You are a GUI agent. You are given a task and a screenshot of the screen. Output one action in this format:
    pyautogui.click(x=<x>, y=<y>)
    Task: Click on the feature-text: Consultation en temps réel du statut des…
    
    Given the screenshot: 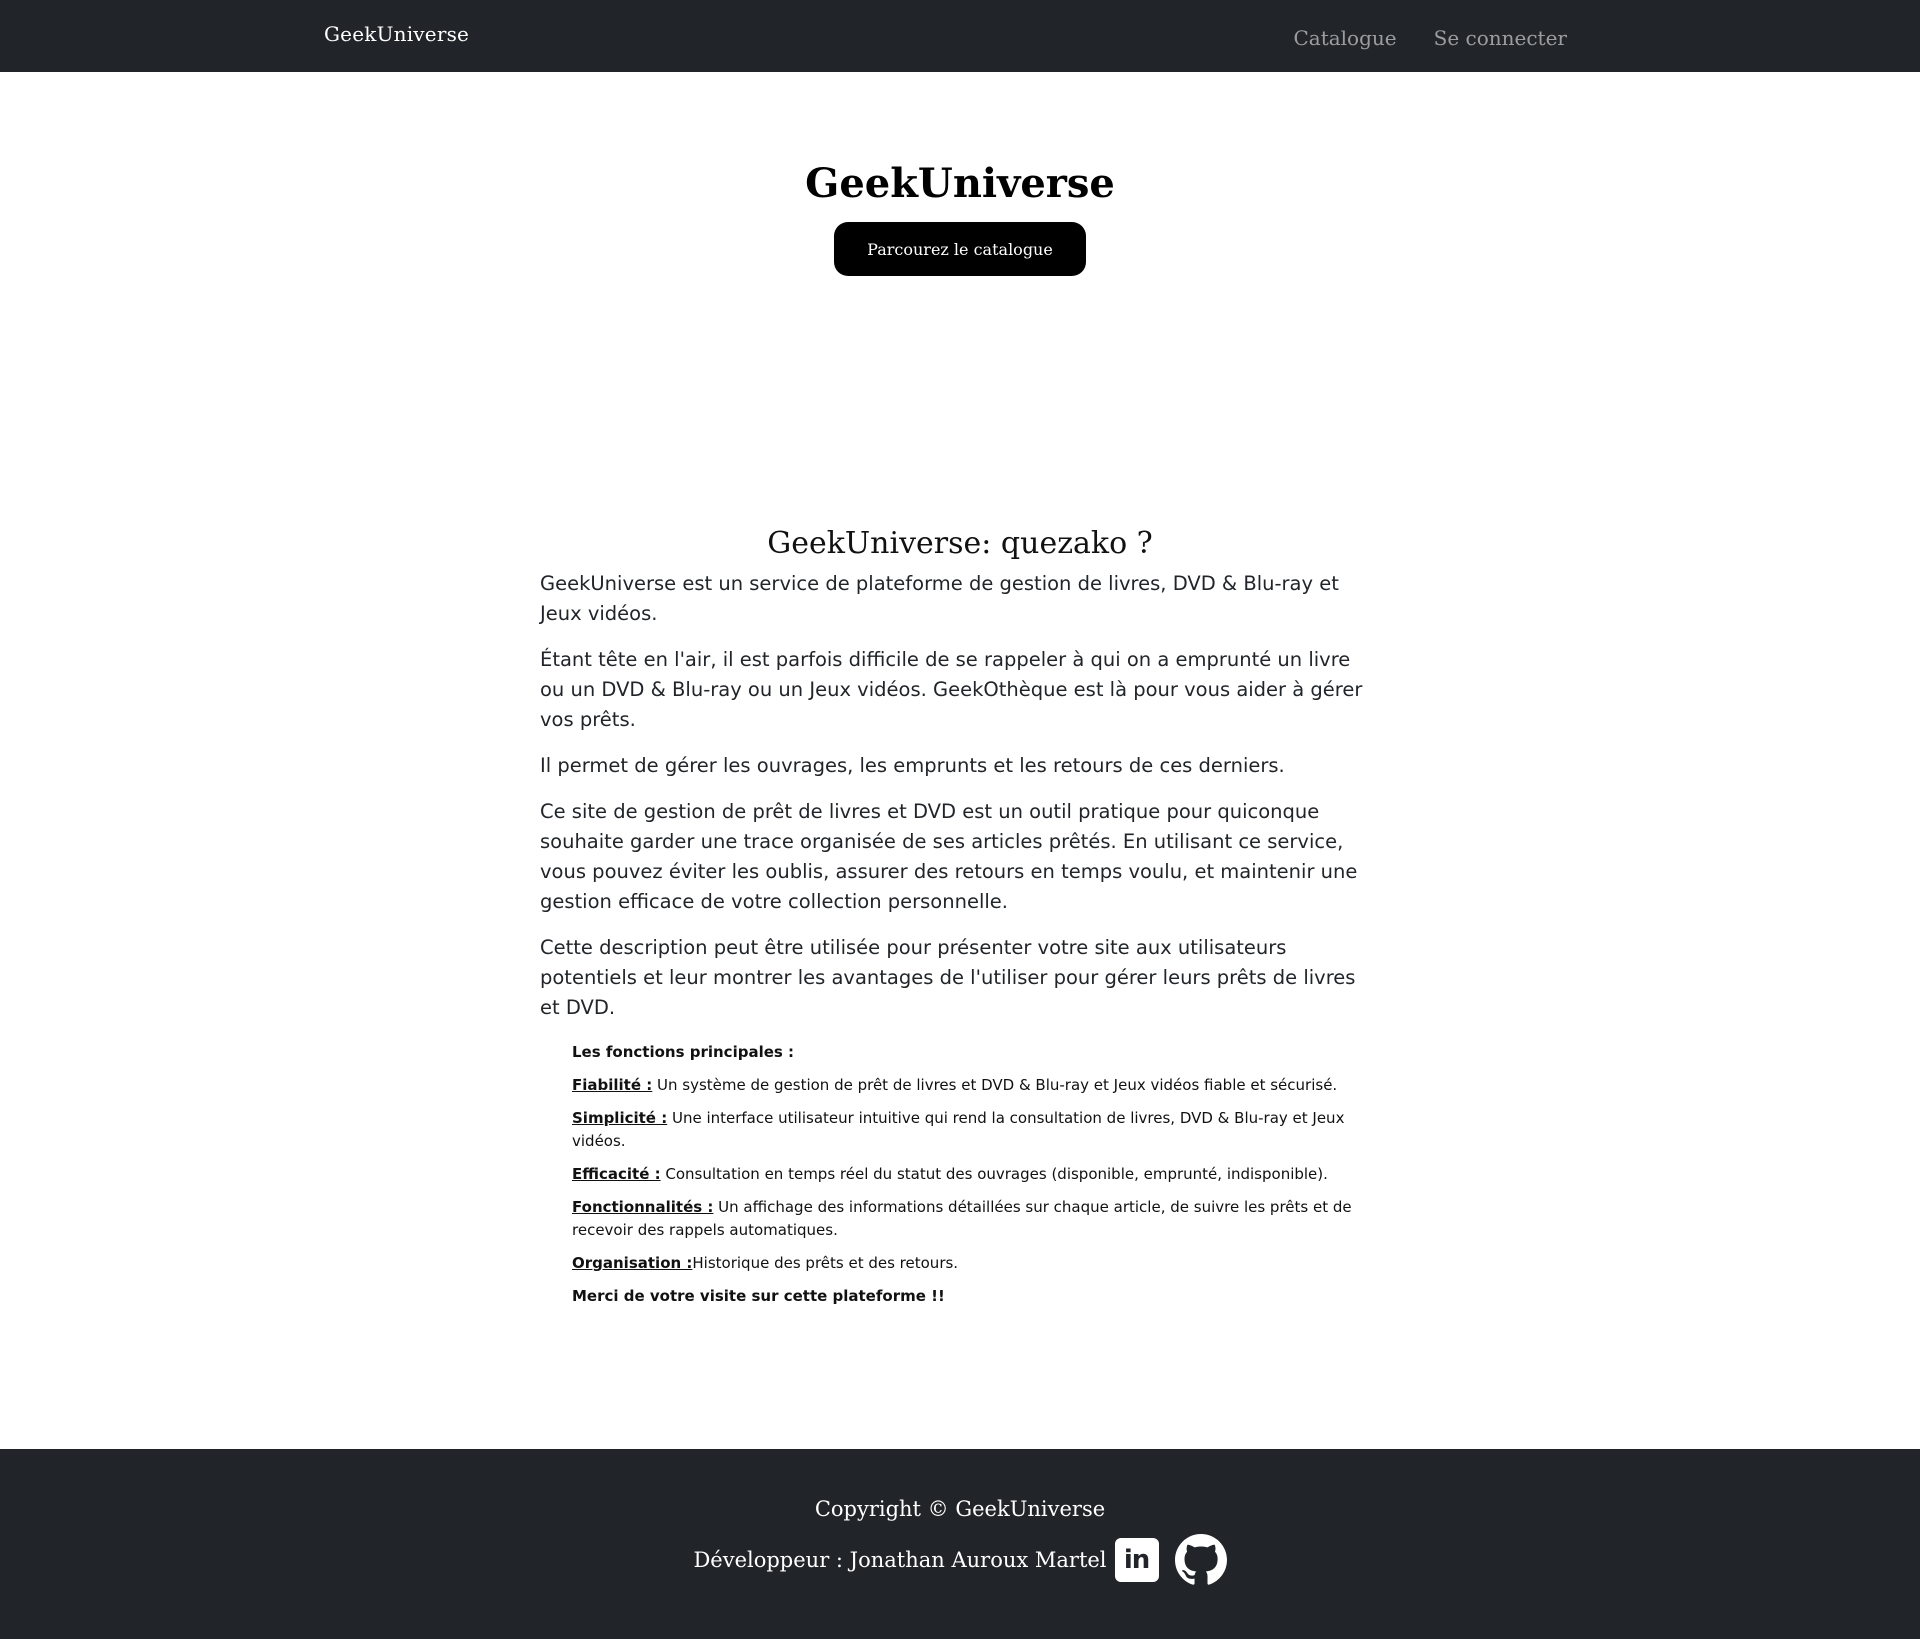 What is the action you would take?
    pyautogui.click(x=994, y=1174)
    